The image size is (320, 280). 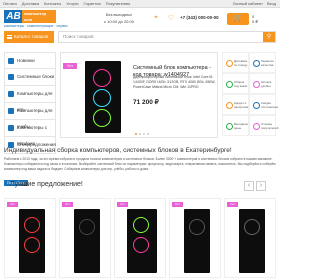 I want to click on search-placeholder: Поиск товаров, so click(x=78, y=36).